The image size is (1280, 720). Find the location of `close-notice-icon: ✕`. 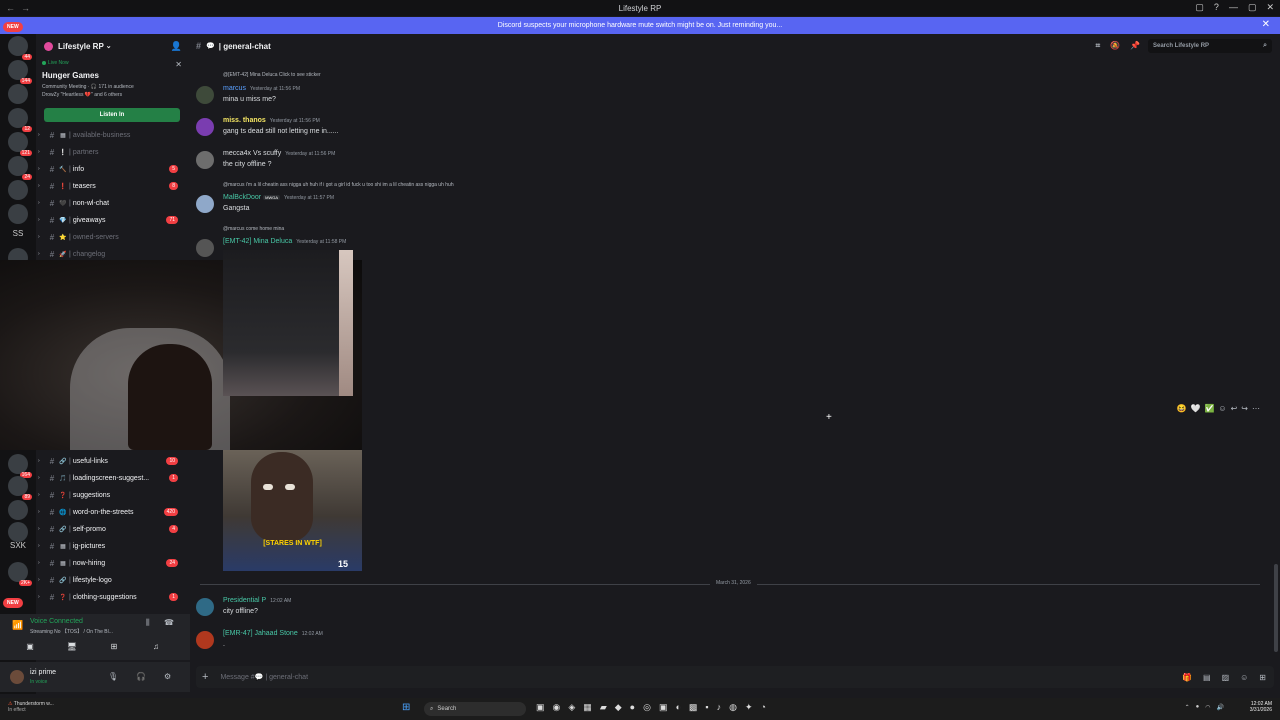

close-notice-icon: ✕ is located at coordinates (1266, 24).